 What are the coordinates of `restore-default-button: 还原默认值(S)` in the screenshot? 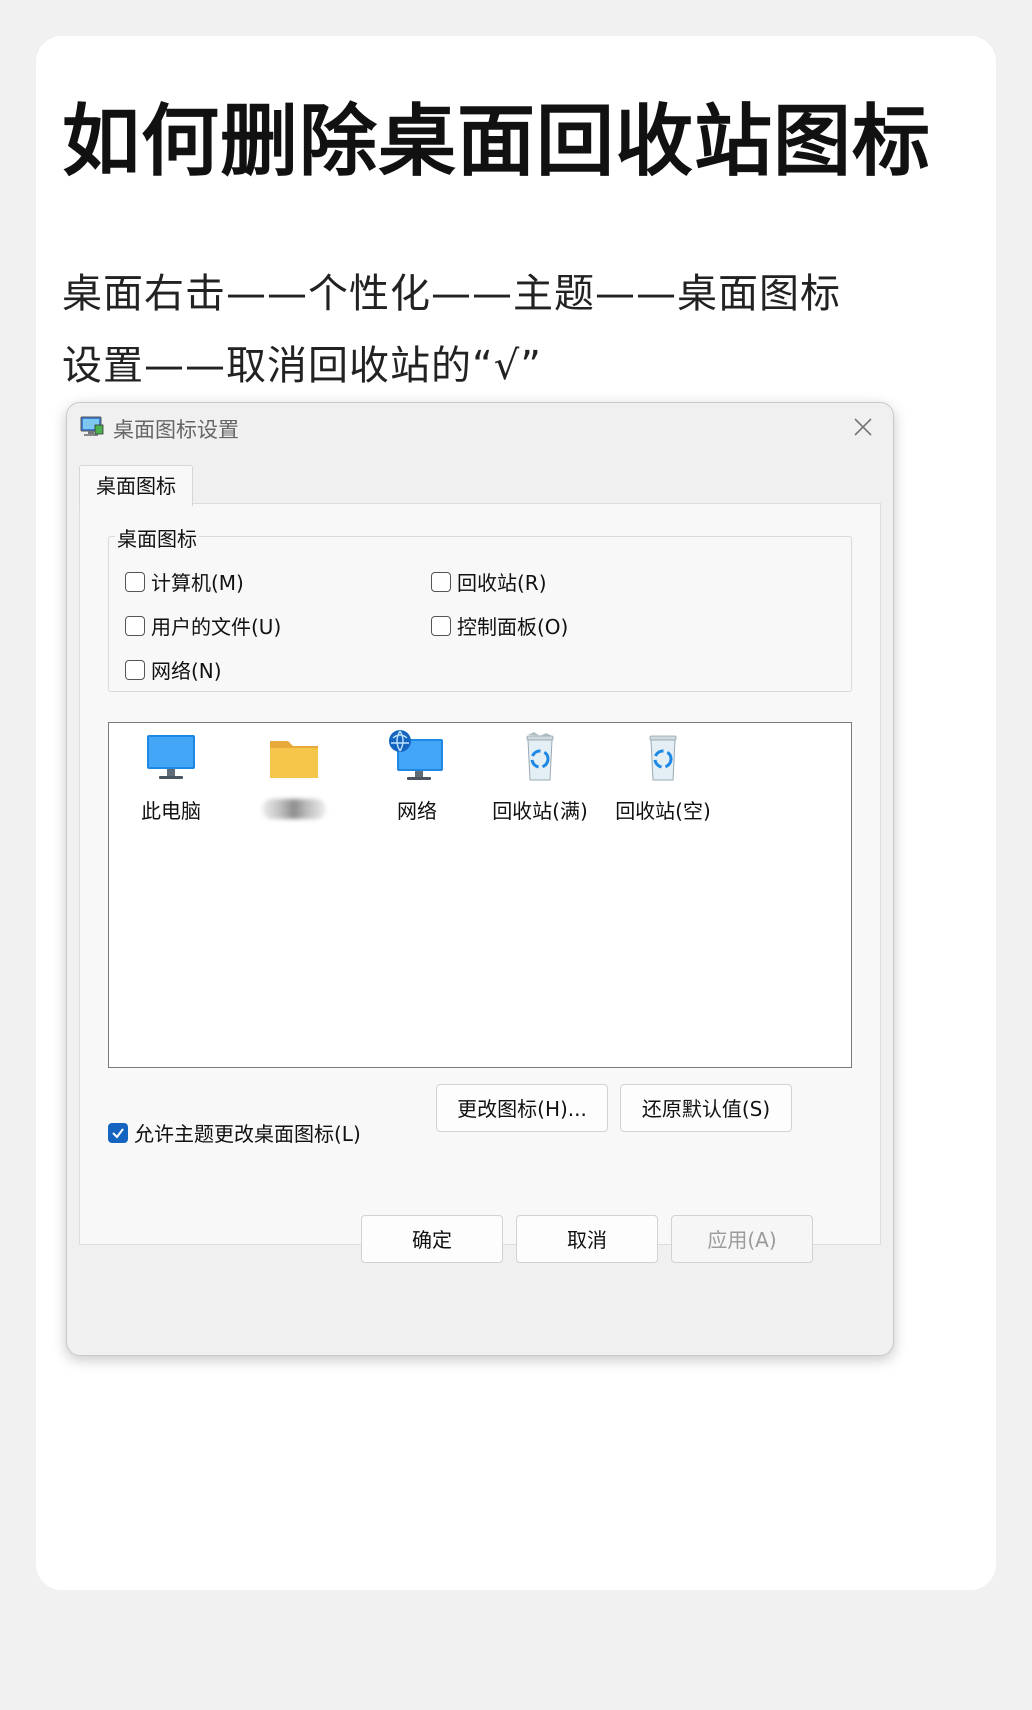 It's located at (706, 1108).